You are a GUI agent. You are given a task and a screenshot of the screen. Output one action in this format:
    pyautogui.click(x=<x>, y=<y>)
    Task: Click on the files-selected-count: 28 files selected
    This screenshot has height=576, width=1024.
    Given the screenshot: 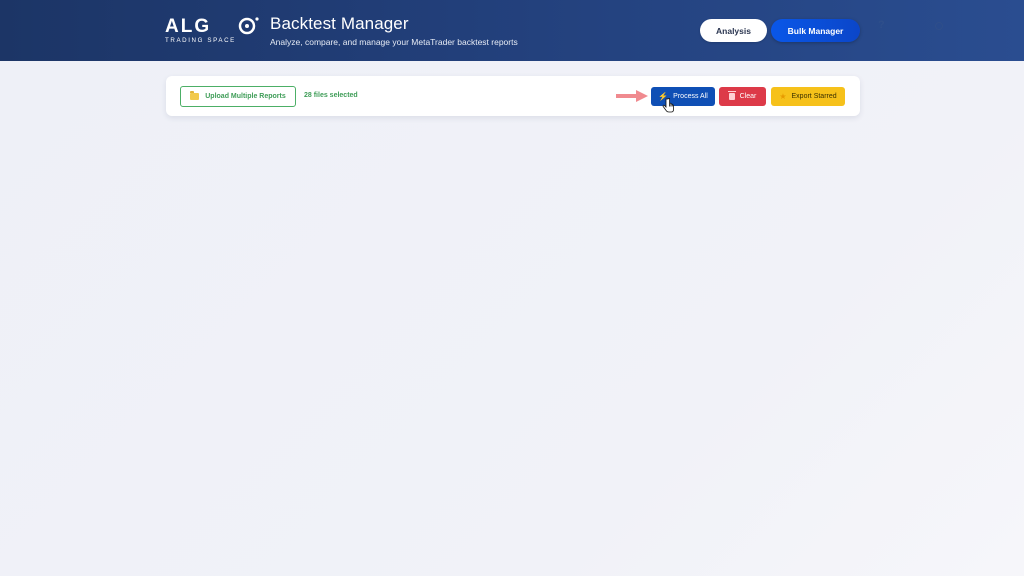 What is the action you would take?
    pyautogui.click(x=331, y=95)
    